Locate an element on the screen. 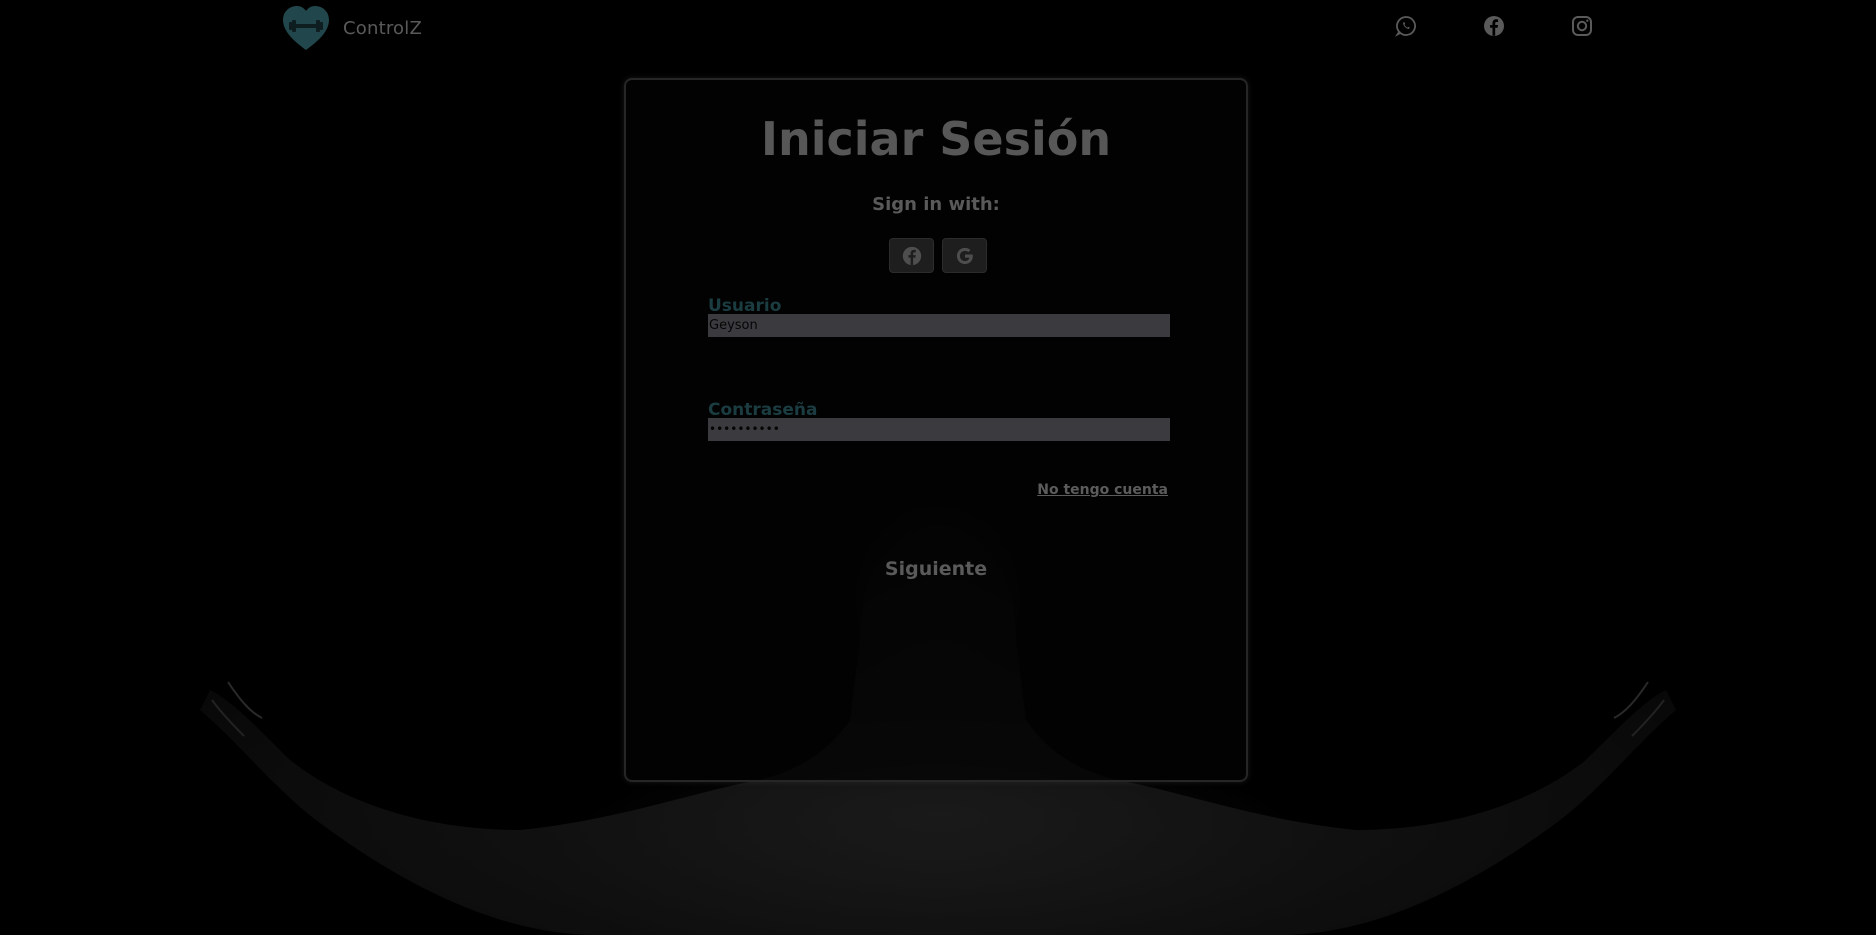 The image size is (1876, 935). whatsapp-icon is located at coordinates (1405, 26).